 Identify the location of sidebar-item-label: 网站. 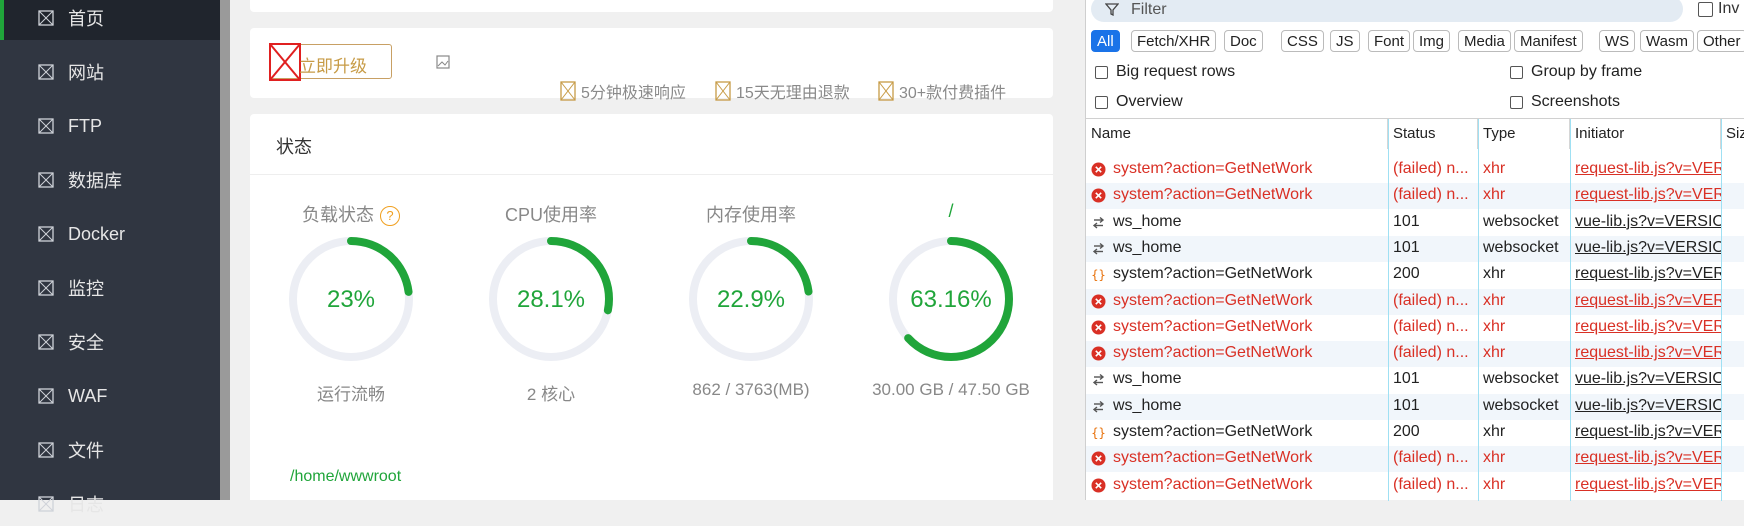
(86, 73).